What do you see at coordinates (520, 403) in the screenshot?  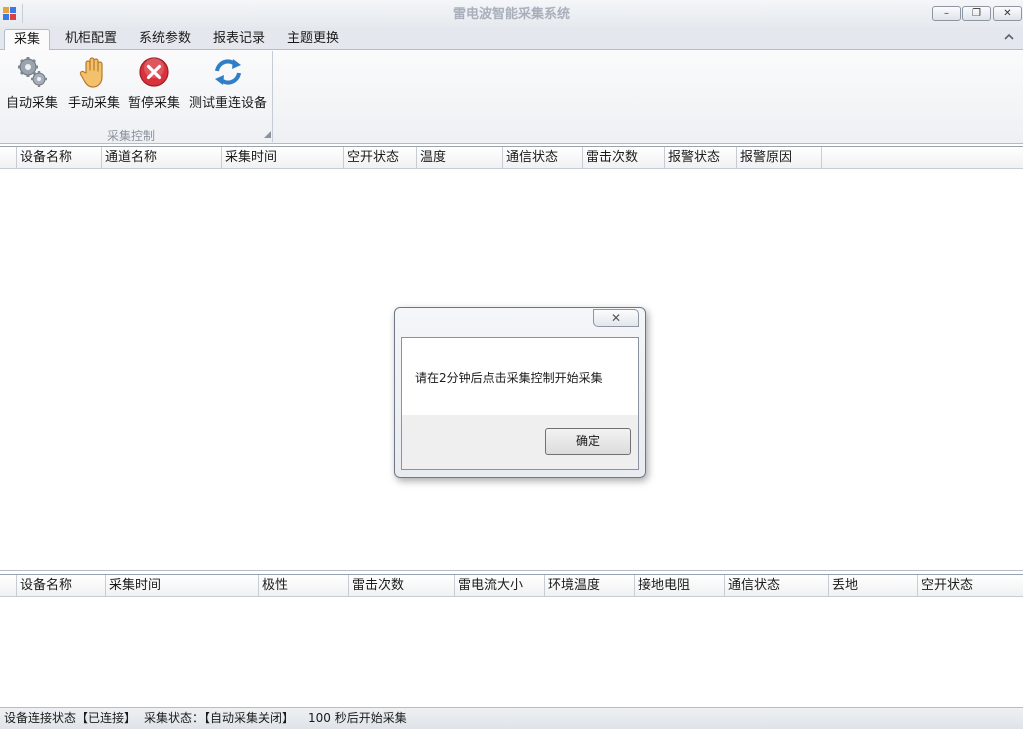 I see `dialog-body: 请在2分钟后点击采集控制开始采集 确定` at bounding box center [520, 403].